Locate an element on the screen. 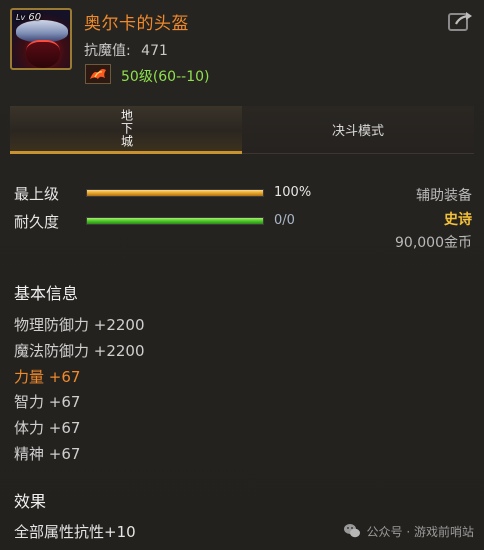 Image resolution: width=484 pixels, height=550 pixels. share-icon is located at coordinates (461, 21).